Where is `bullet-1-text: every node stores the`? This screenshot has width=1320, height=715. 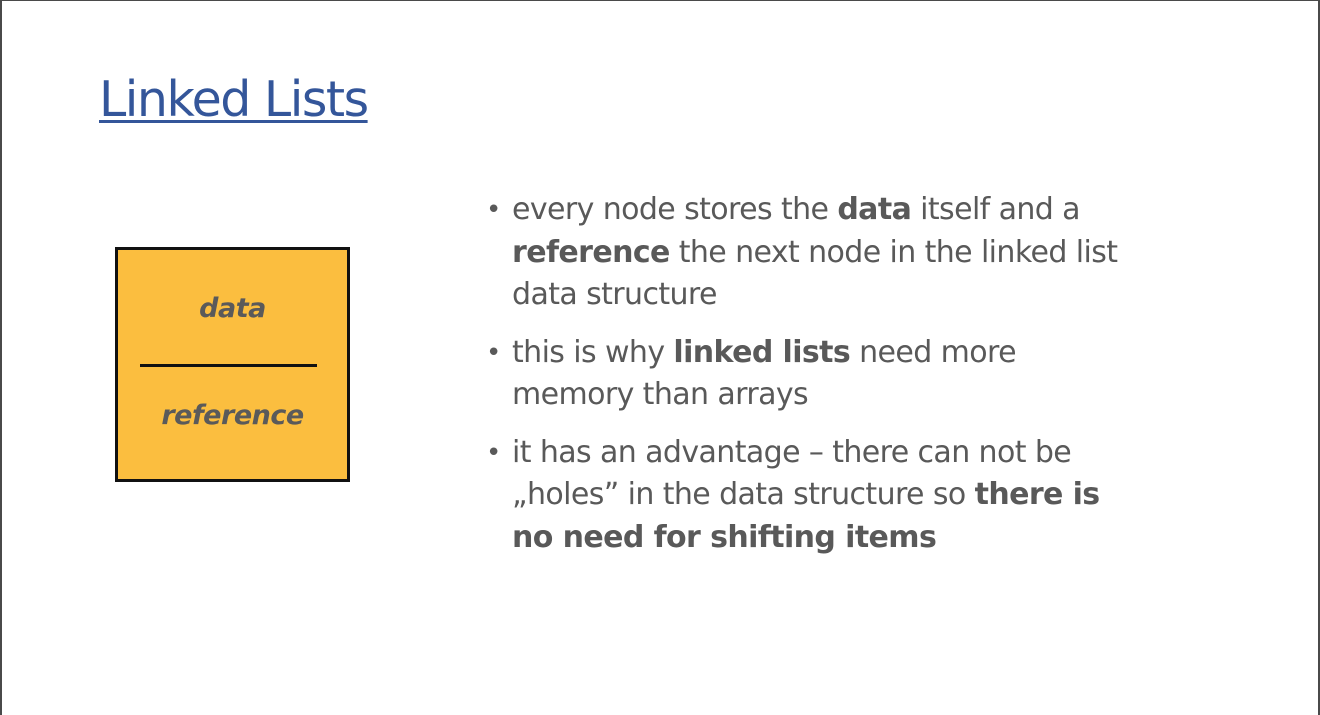 bullet-1-text: every node stores the is located at coordinates (675, 209).